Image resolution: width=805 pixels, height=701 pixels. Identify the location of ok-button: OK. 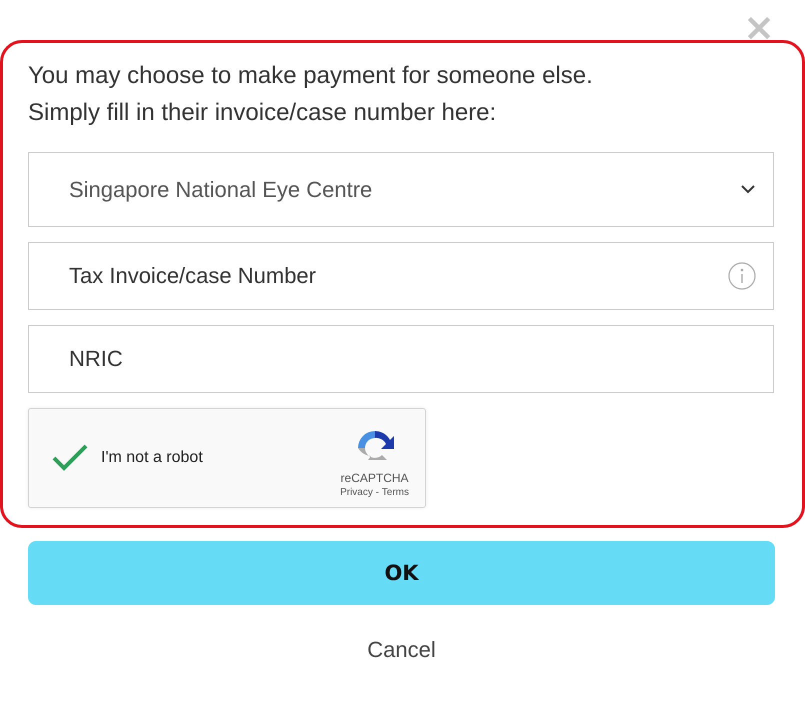
(401, 573).